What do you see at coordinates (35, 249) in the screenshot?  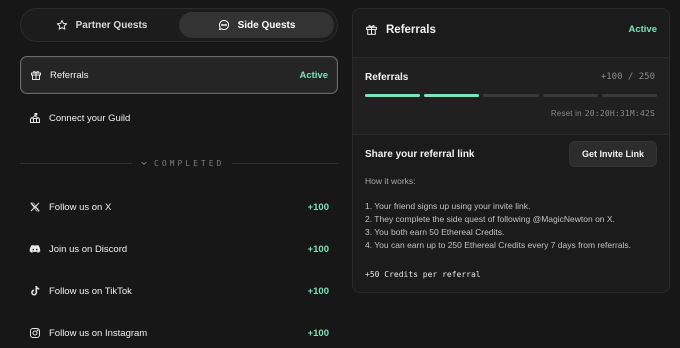 I see `discord-icon` at bounding box center [35, 249].